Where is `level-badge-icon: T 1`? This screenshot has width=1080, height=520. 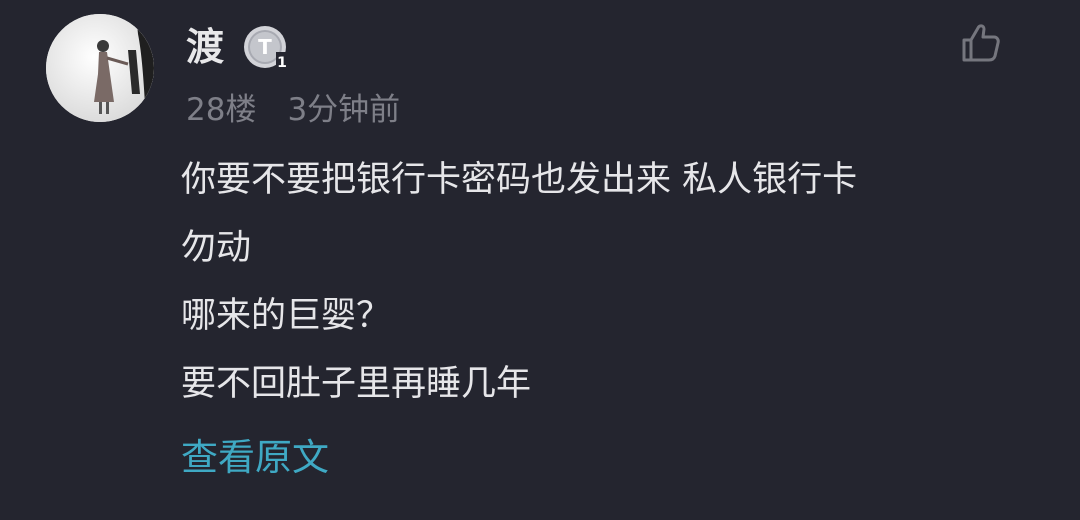 level-badge-icon: T 1 is located at coordinates (265, 47).